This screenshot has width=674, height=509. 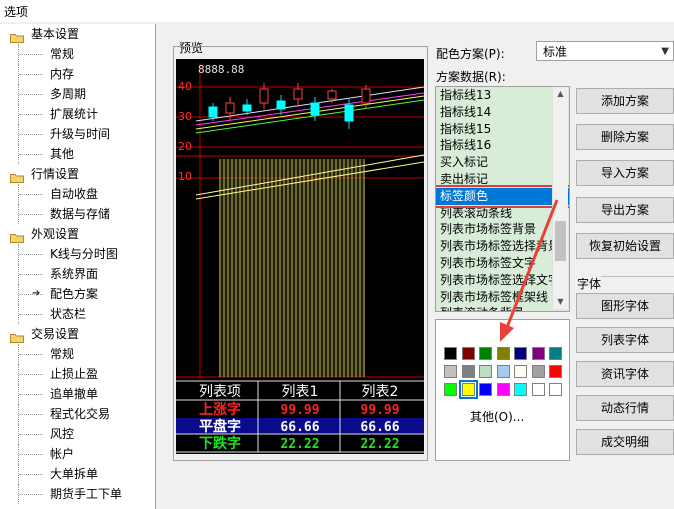 What do you see at coordinates (77, 494) in the screenshot?
I see `tree-item: 期货手工下单` at bounding box center [77, 494].